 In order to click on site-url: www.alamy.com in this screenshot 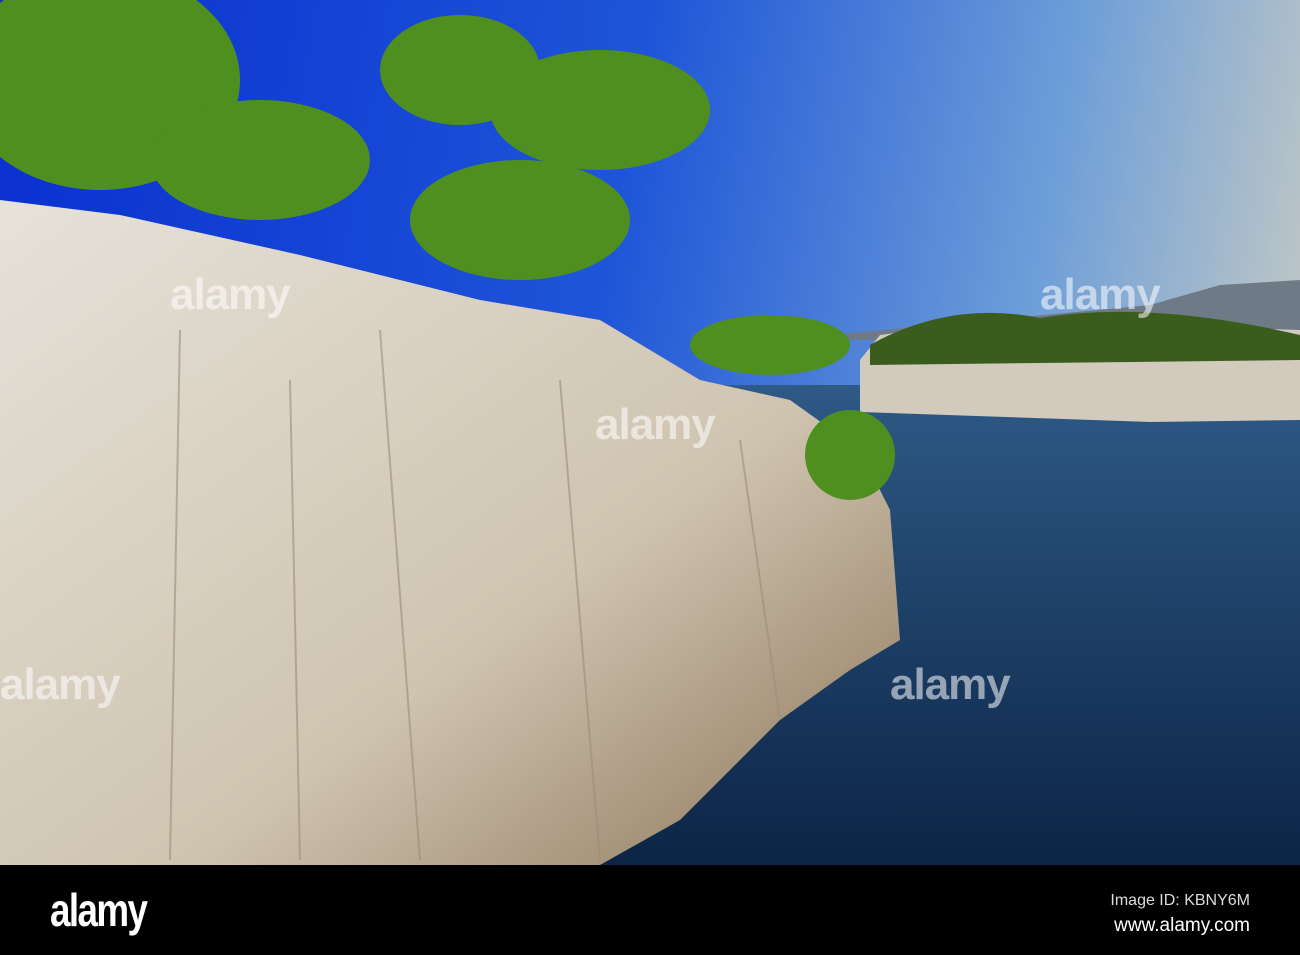, I will do `click(1182, 925)`.